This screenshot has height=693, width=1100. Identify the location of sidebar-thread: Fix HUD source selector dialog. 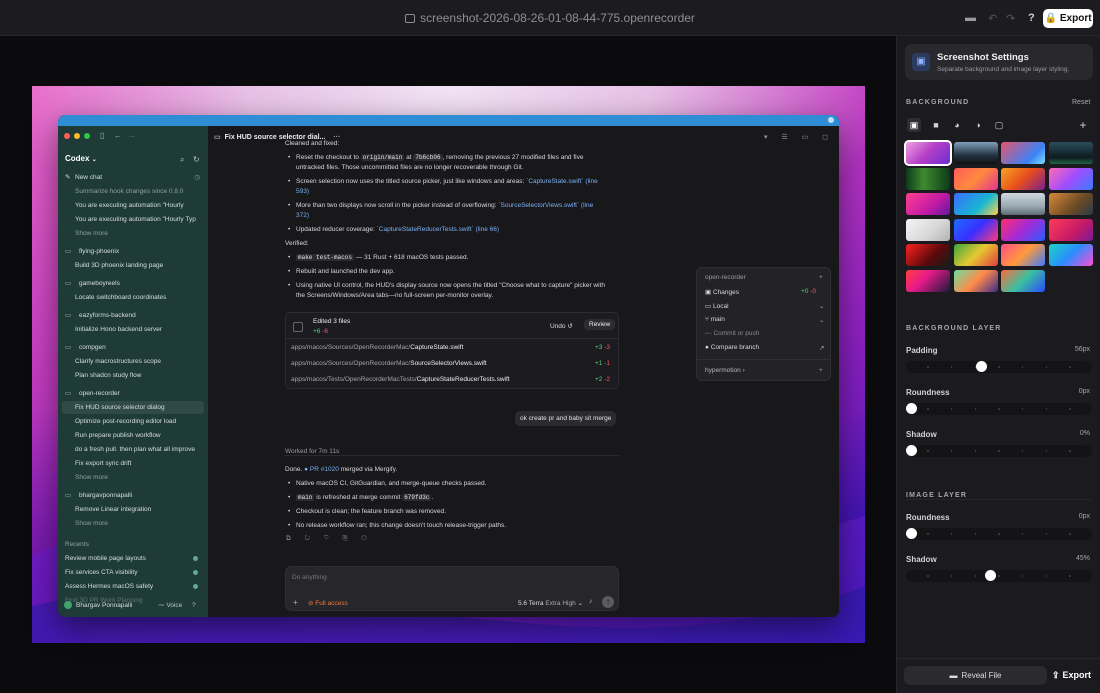
(133, 407).